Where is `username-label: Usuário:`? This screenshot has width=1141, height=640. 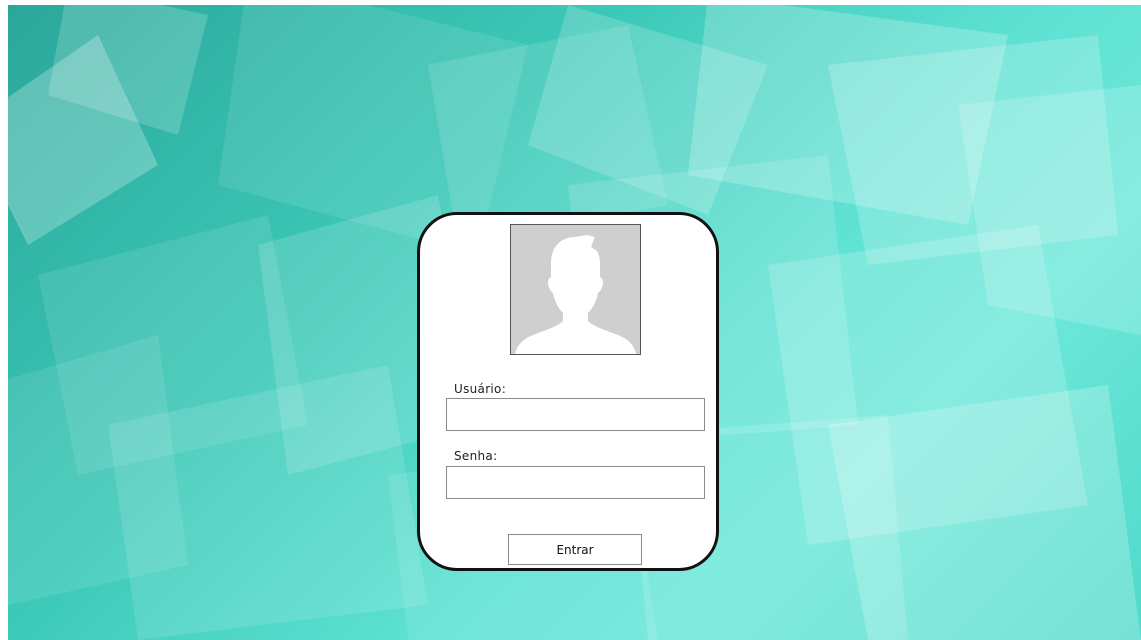 username-label: Usuário: is located at coordinates (480, 389).